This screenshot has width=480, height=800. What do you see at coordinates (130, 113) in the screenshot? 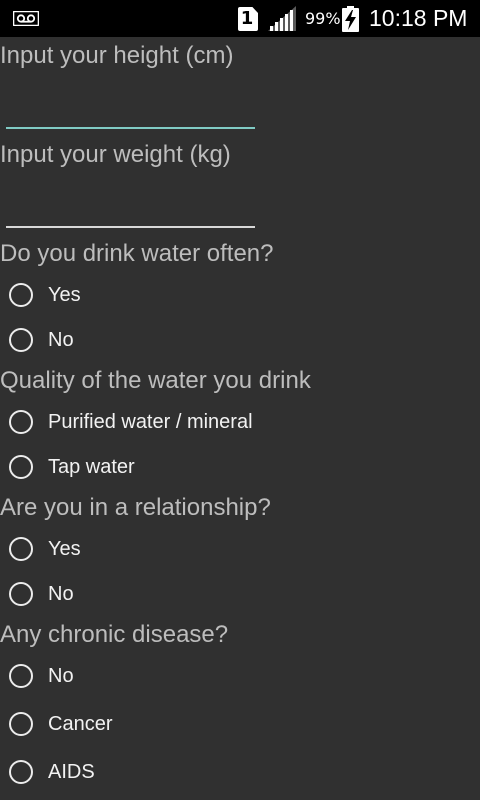
I see `height-input` at bounding box center [130, 113].